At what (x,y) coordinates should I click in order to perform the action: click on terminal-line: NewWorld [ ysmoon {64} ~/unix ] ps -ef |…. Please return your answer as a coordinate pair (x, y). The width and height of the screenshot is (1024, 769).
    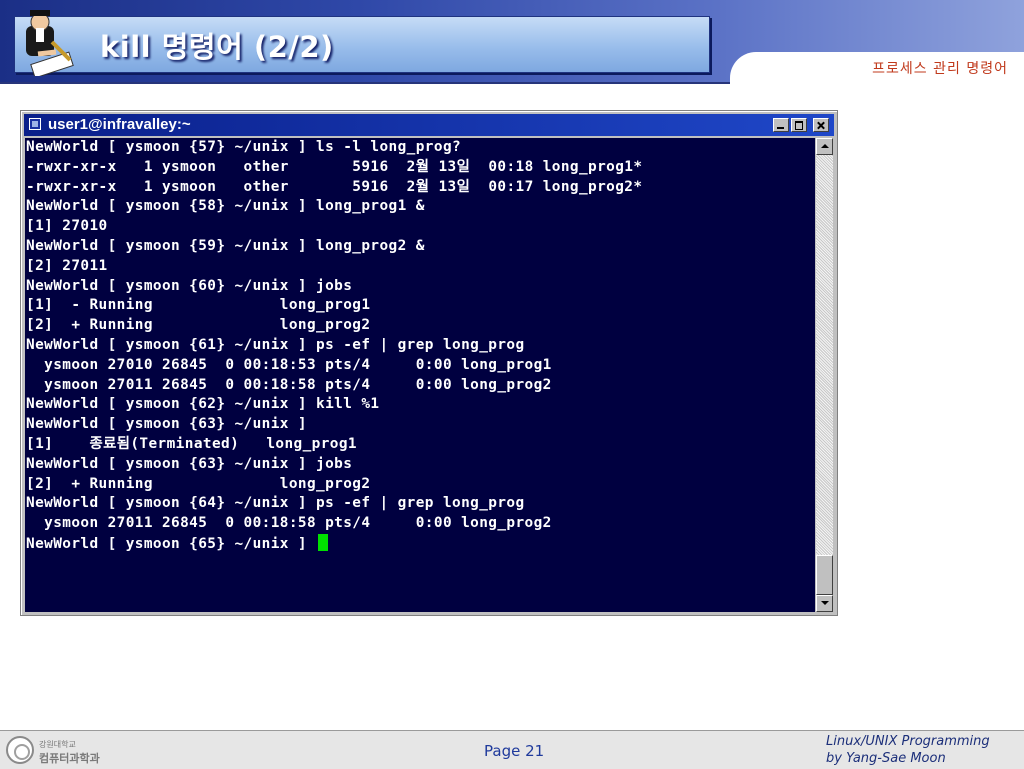
    Looking at the image, I should click on (275, 503).